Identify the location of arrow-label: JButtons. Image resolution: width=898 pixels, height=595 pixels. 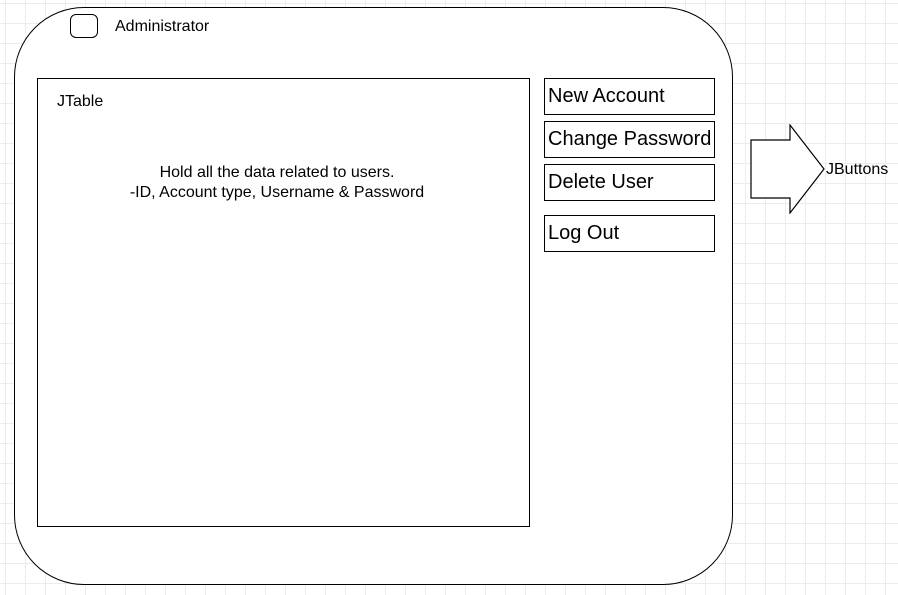
(857, 169).